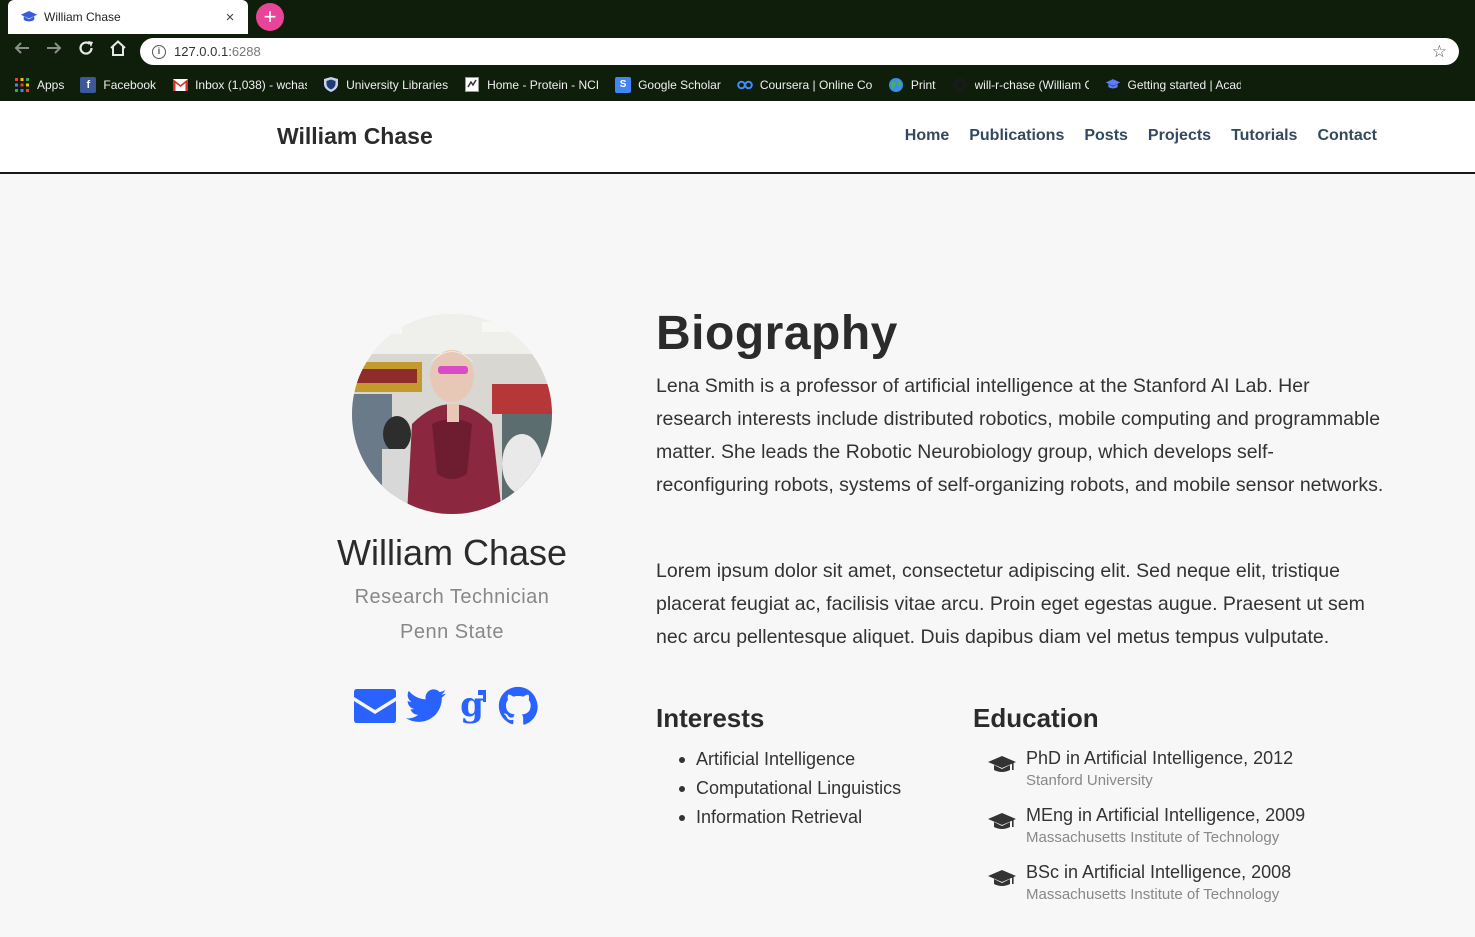 The width and height of the screenshot is (1475, 937). I want to click on education-school: Stanford University, so click(1089, 780).